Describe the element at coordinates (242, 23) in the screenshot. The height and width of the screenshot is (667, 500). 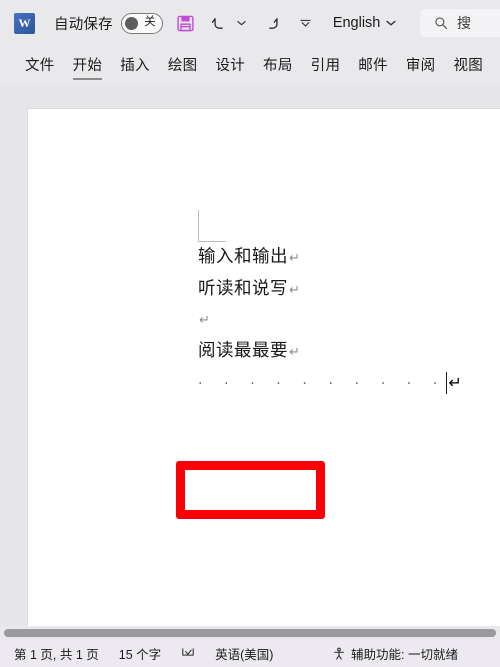
I see `undo-dropdown-chevron-down-icon` at that location.